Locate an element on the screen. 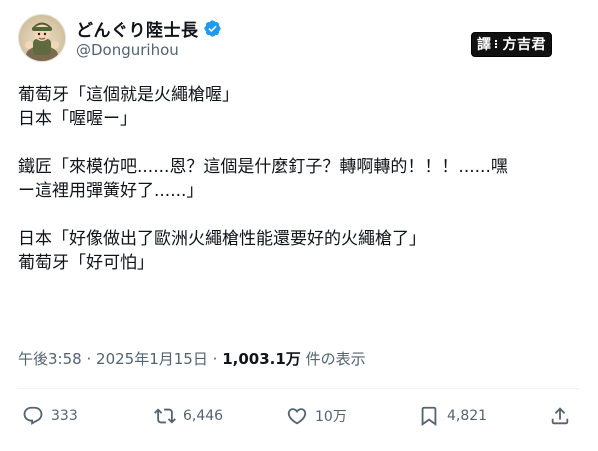 This screenshot has height=451, width=598. share-button is located at coordinates (560, 416).